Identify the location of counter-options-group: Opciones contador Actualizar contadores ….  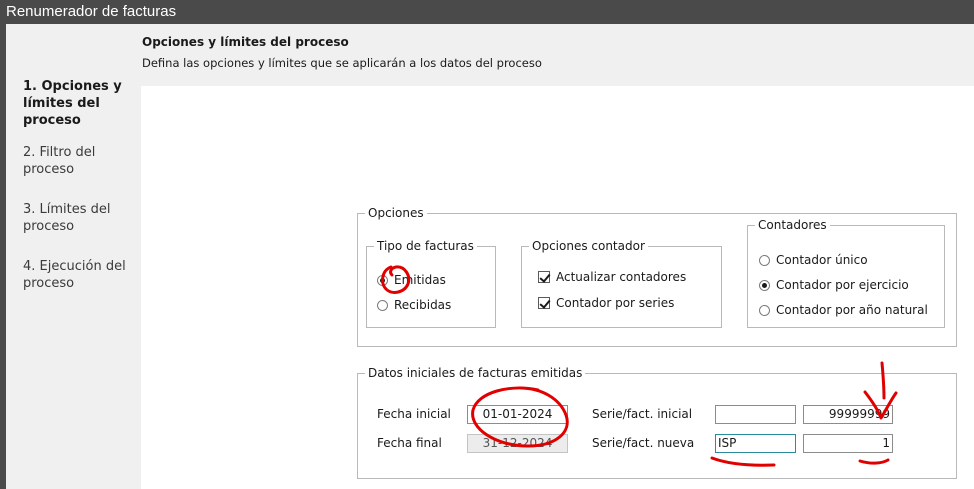
(621, 283).